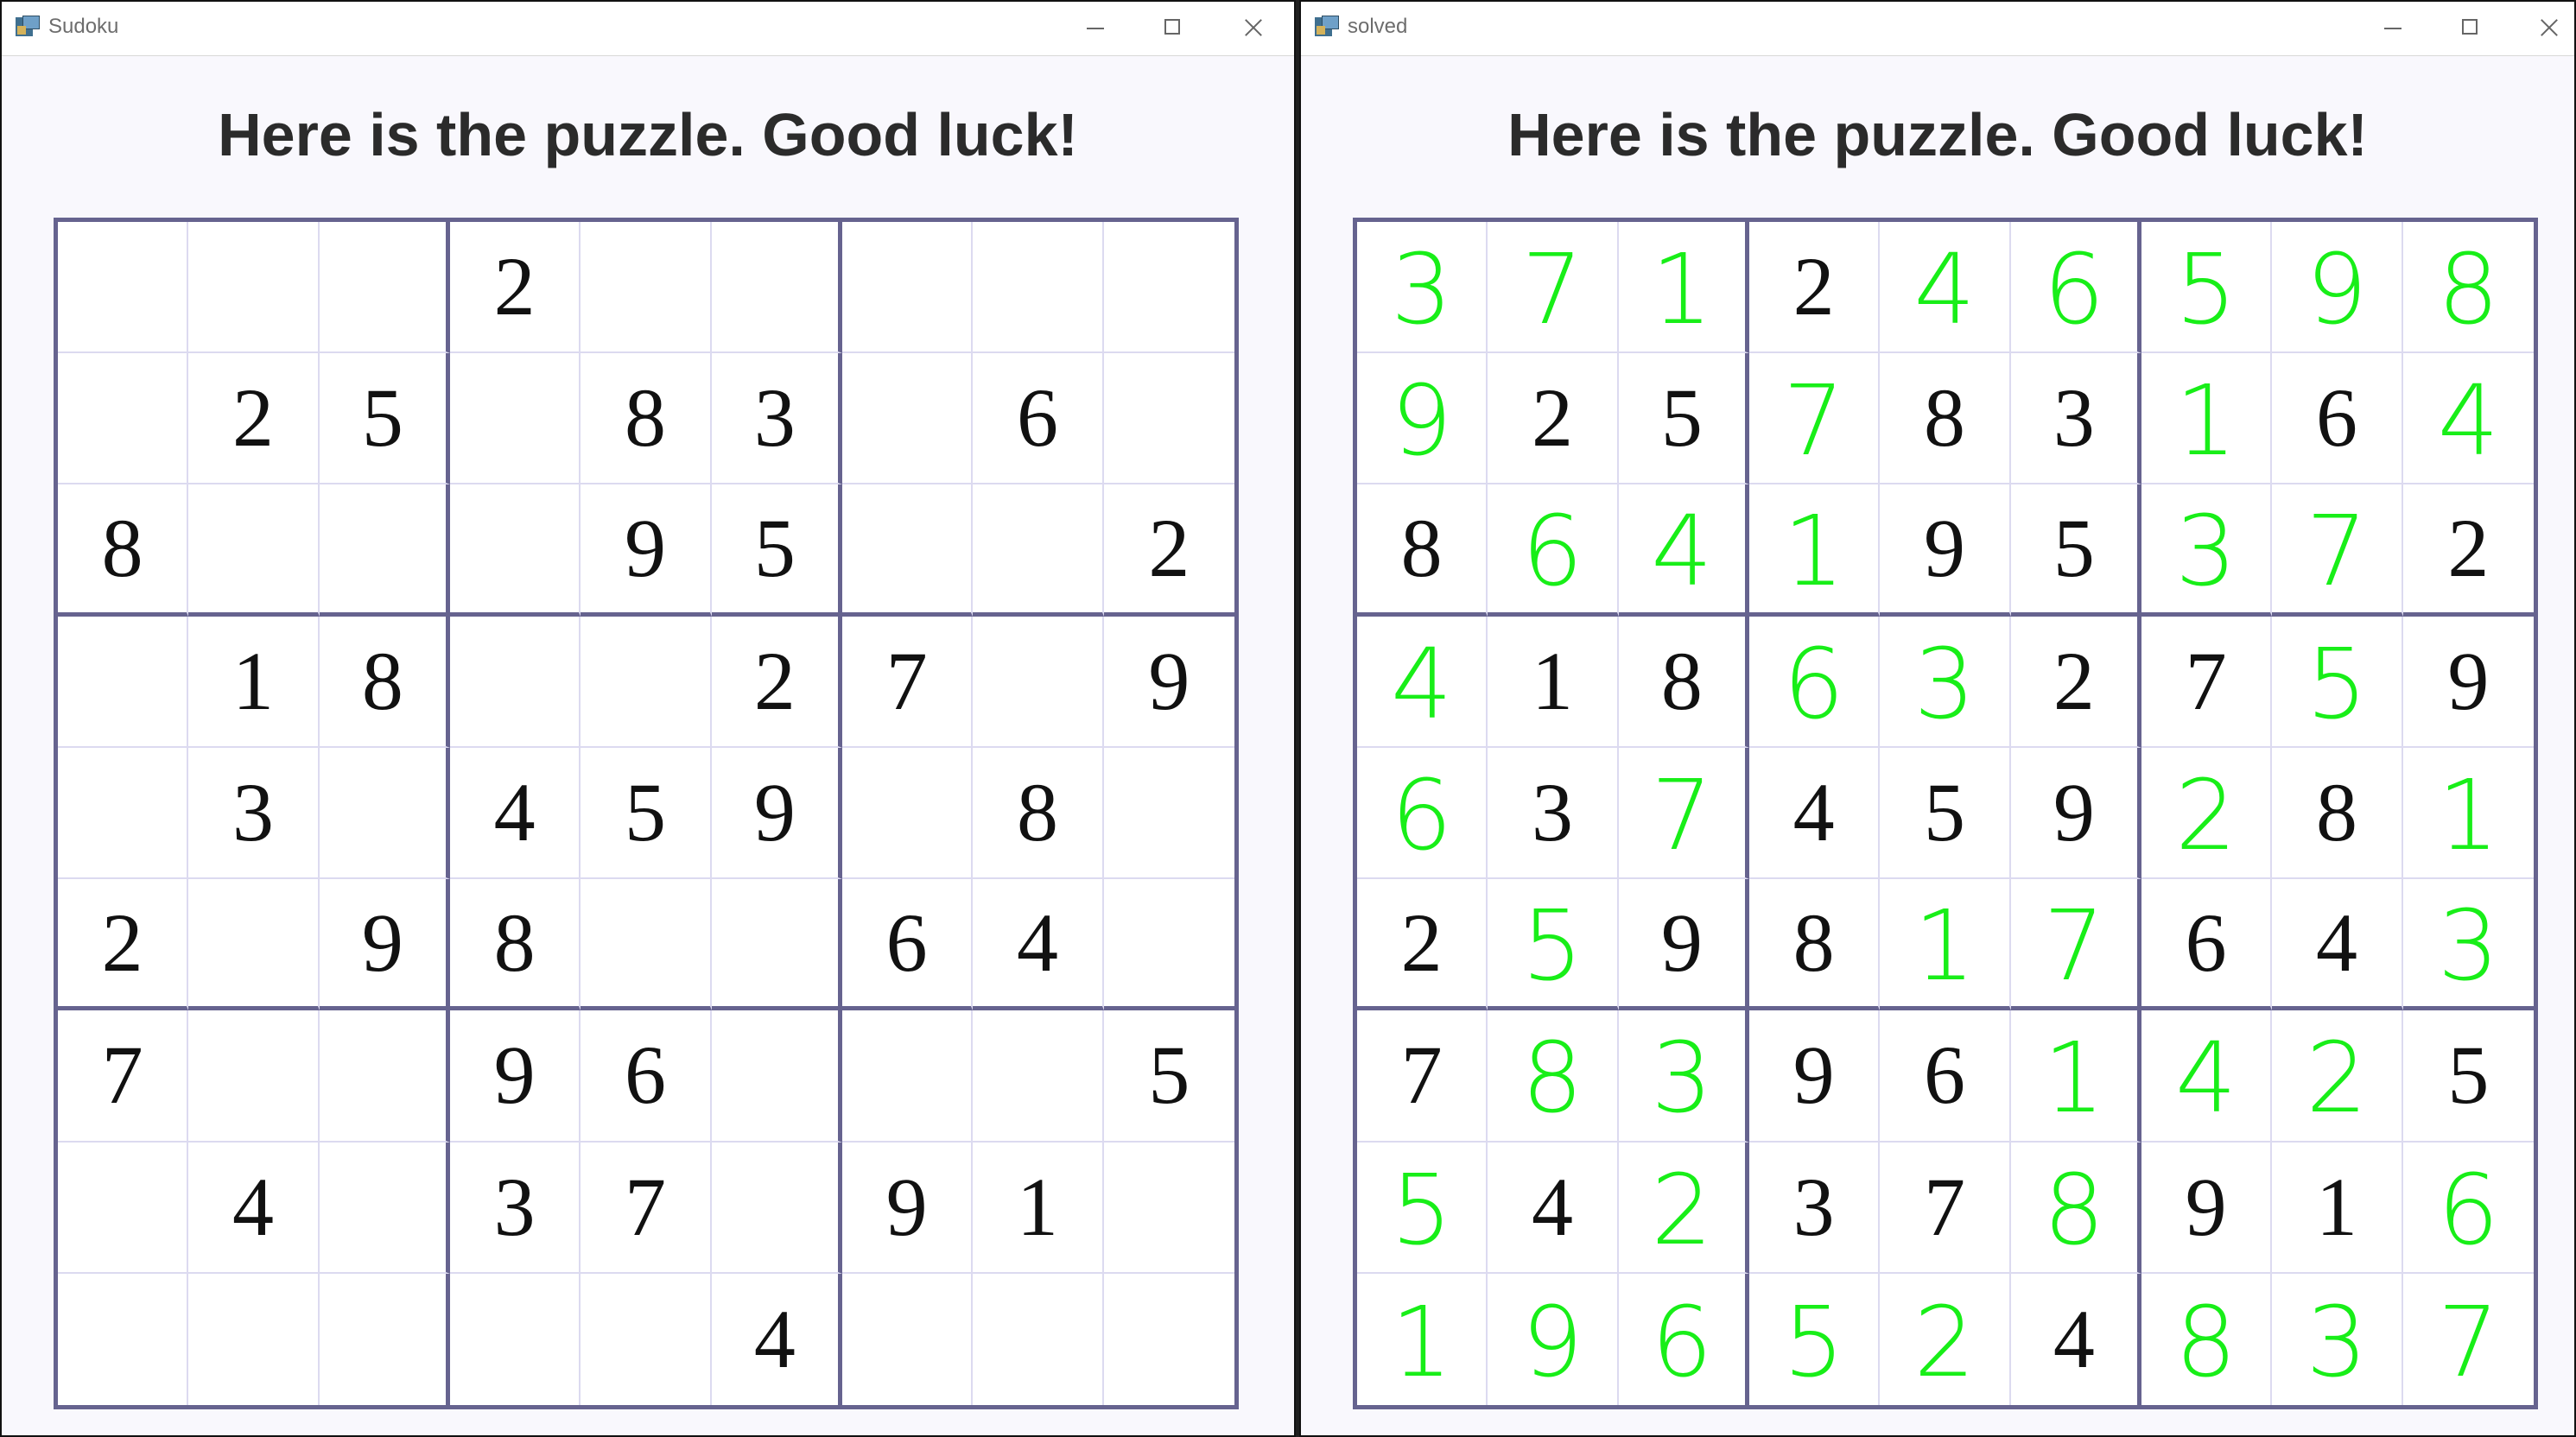  What do you see at coordinates (1173, 27) in the screenshot?
I see `maximize-icon` at bounding box center [1173, 27].